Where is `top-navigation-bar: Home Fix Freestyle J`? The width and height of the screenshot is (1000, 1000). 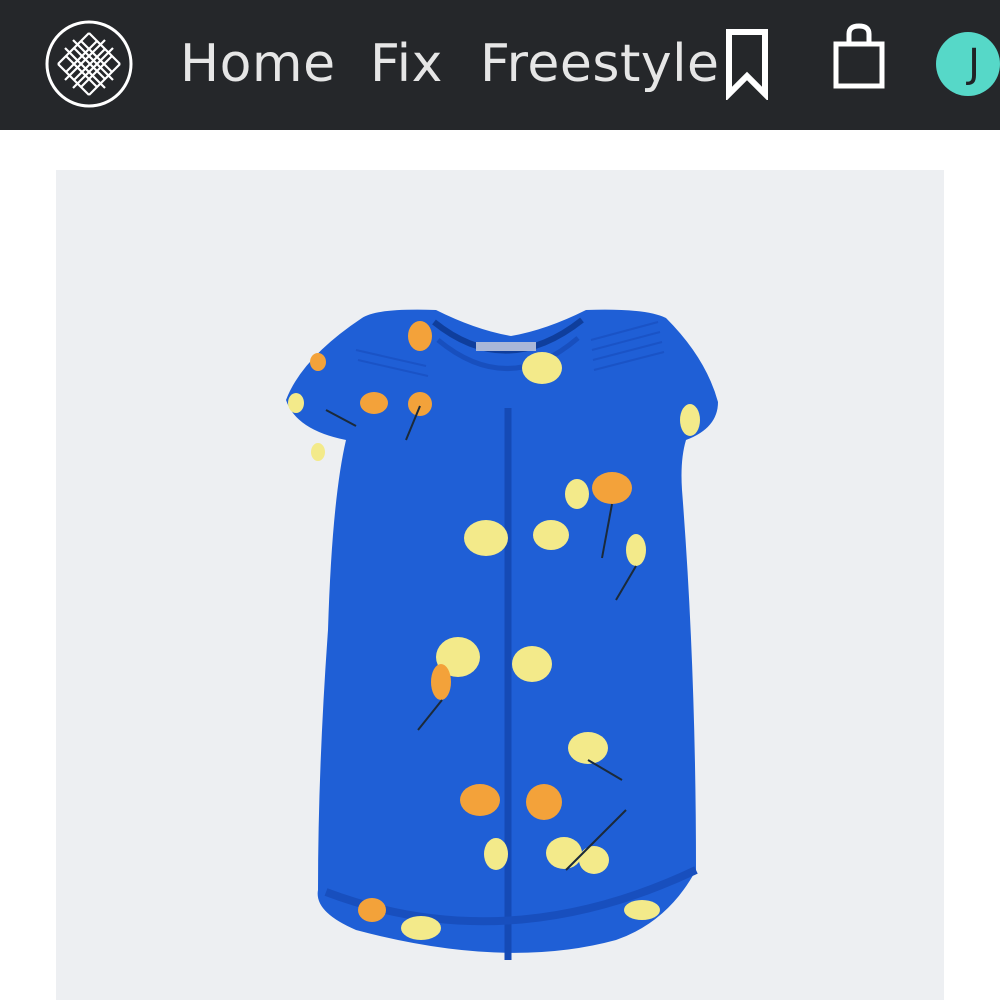 top-navigation-bar: Home Fix Freestyle J is located at coordinates (500, 65).